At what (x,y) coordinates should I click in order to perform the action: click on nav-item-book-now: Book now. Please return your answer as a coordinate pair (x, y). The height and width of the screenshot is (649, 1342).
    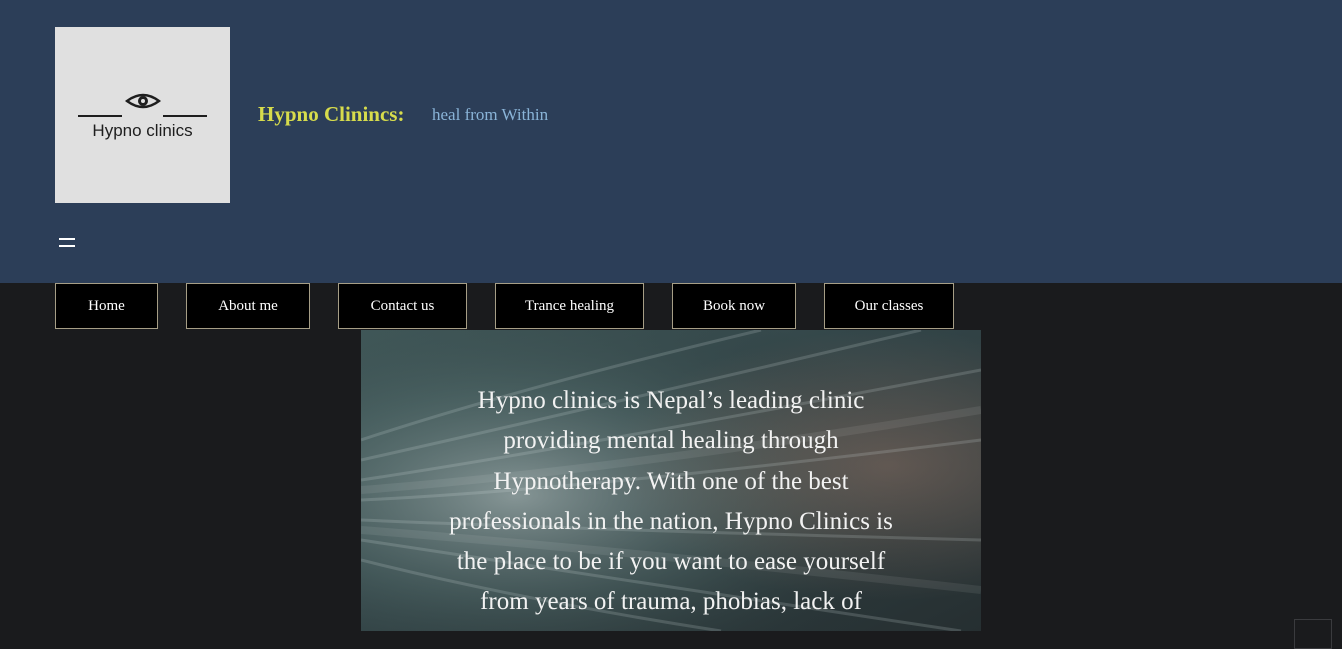
    Looking at the image, I should click on (734, 306).